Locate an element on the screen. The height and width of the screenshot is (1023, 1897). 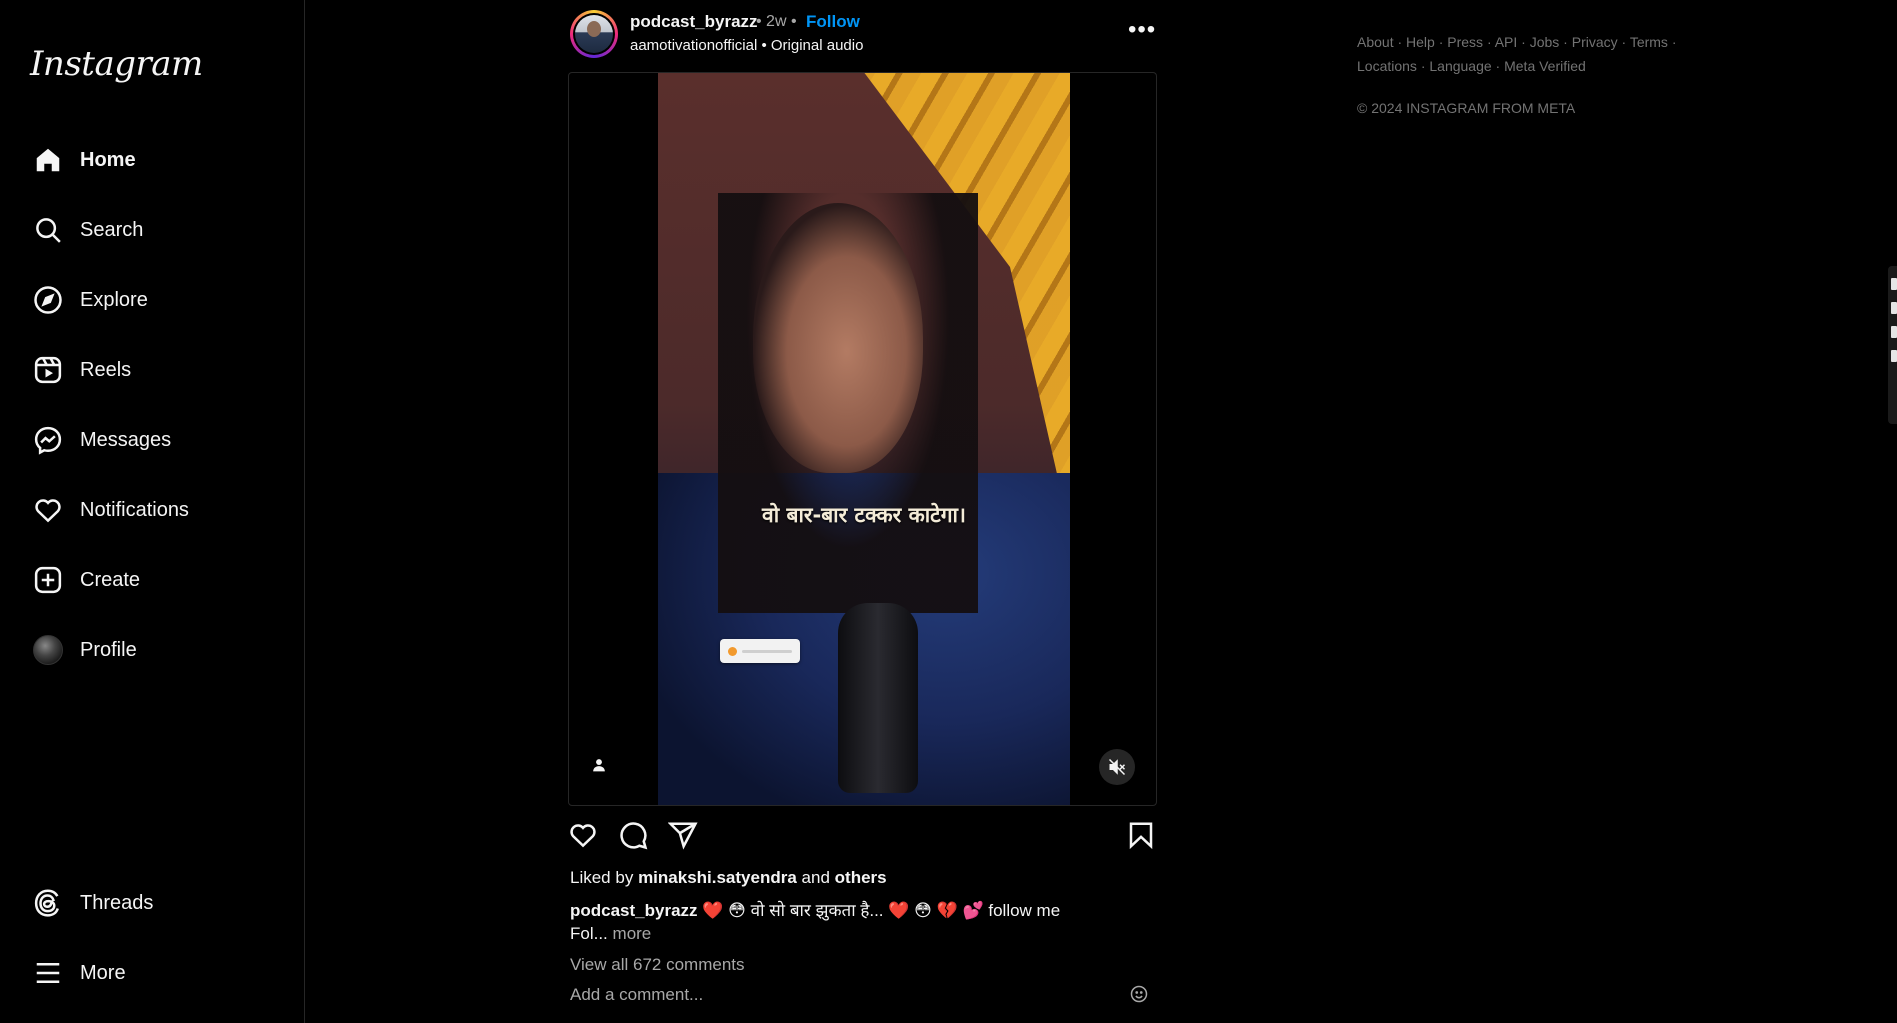
liked-and: and is located at coordinates (815, 877).